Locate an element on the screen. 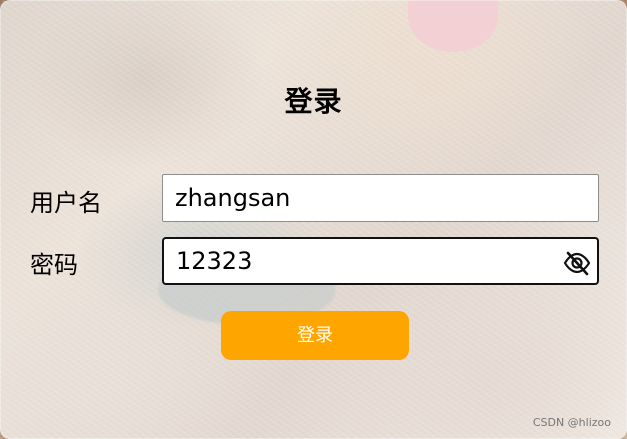  password-field is located at coordinates (380, 261).